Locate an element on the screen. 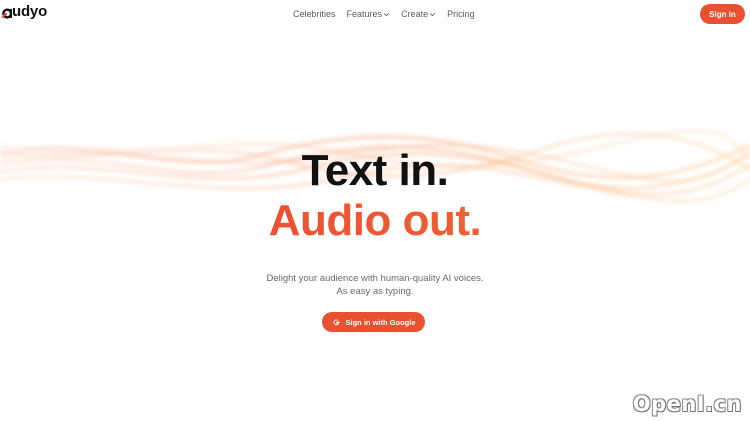  logo-mark-icon is located at coordinates (7, 13).